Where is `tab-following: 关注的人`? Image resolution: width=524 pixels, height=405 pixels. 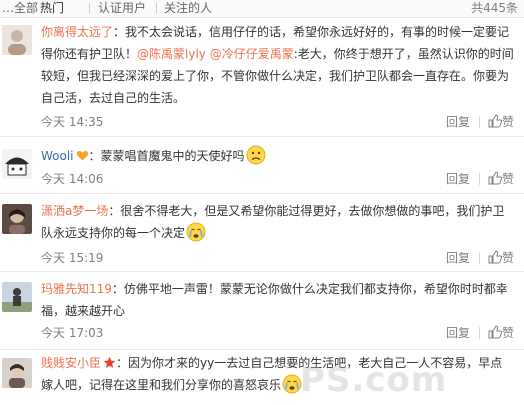 tab-following: 关注的人 is located at coordinates (188, 8).